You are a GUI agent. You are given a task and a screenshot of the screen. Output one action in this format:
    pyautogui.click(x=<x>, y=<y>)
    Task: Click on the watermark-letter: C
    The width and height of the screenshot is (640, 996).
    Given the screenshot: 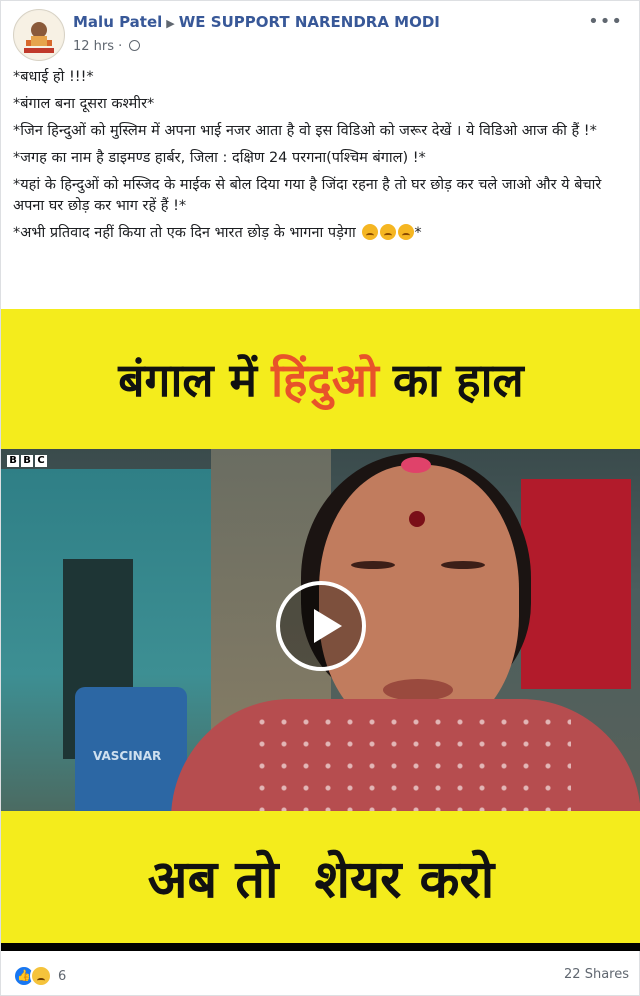 What is the action you would take?
    pyautogui.click(x=41, y=461)
    